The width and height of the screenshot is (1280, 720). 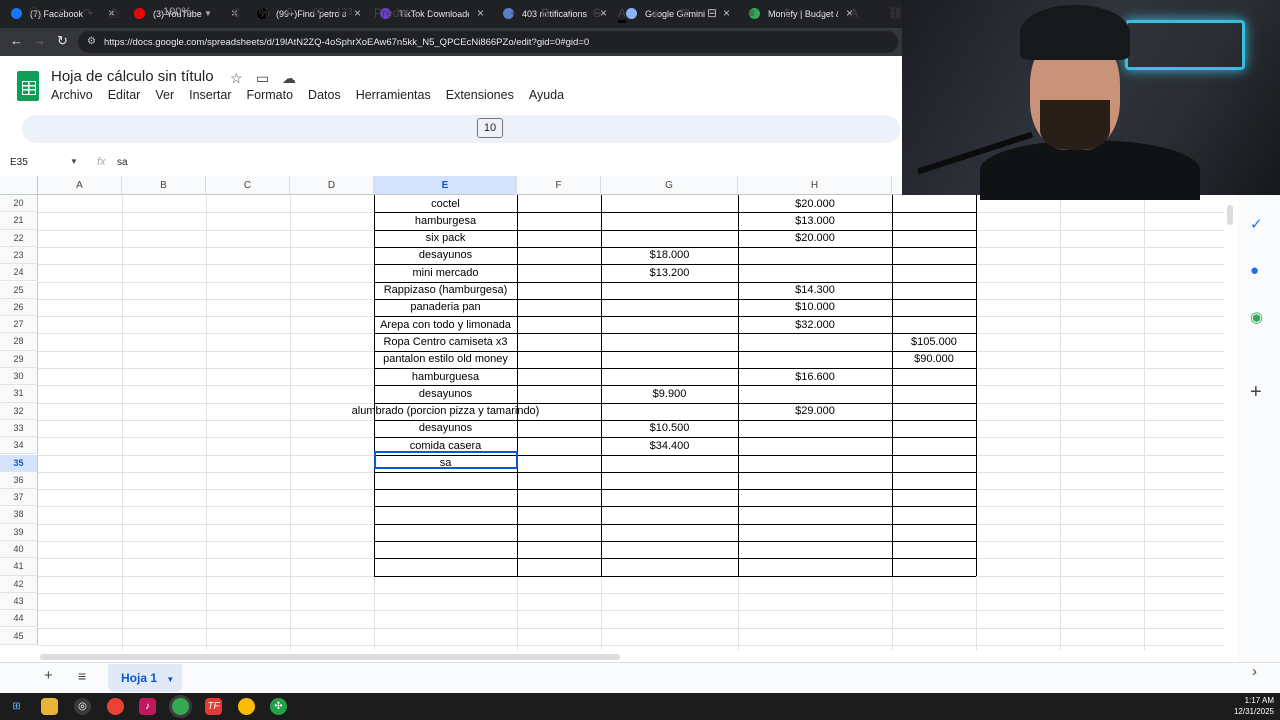 I want to click on chrome-icon, so click(x=115, y=706).